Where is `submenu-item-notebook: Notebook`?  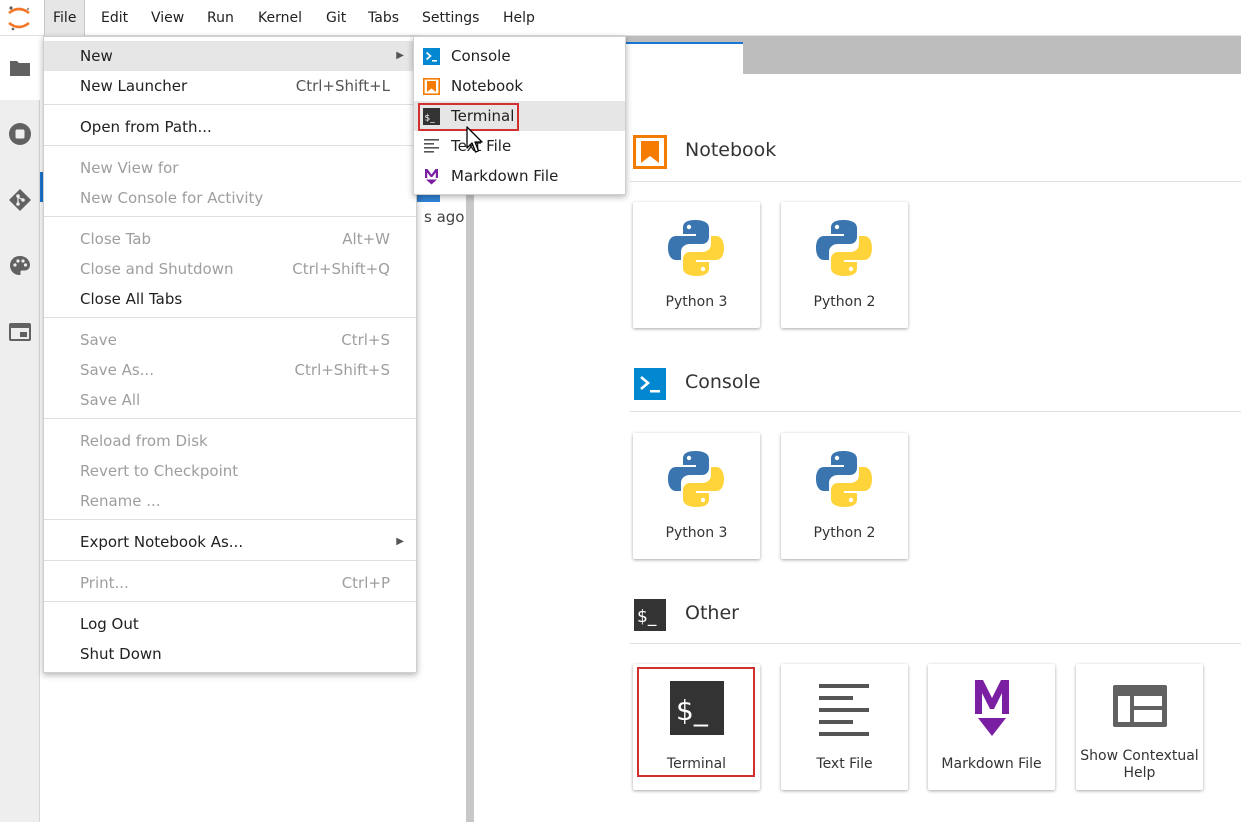 submenu-item-notebook: Notebook is located at coordinates (519, 86).